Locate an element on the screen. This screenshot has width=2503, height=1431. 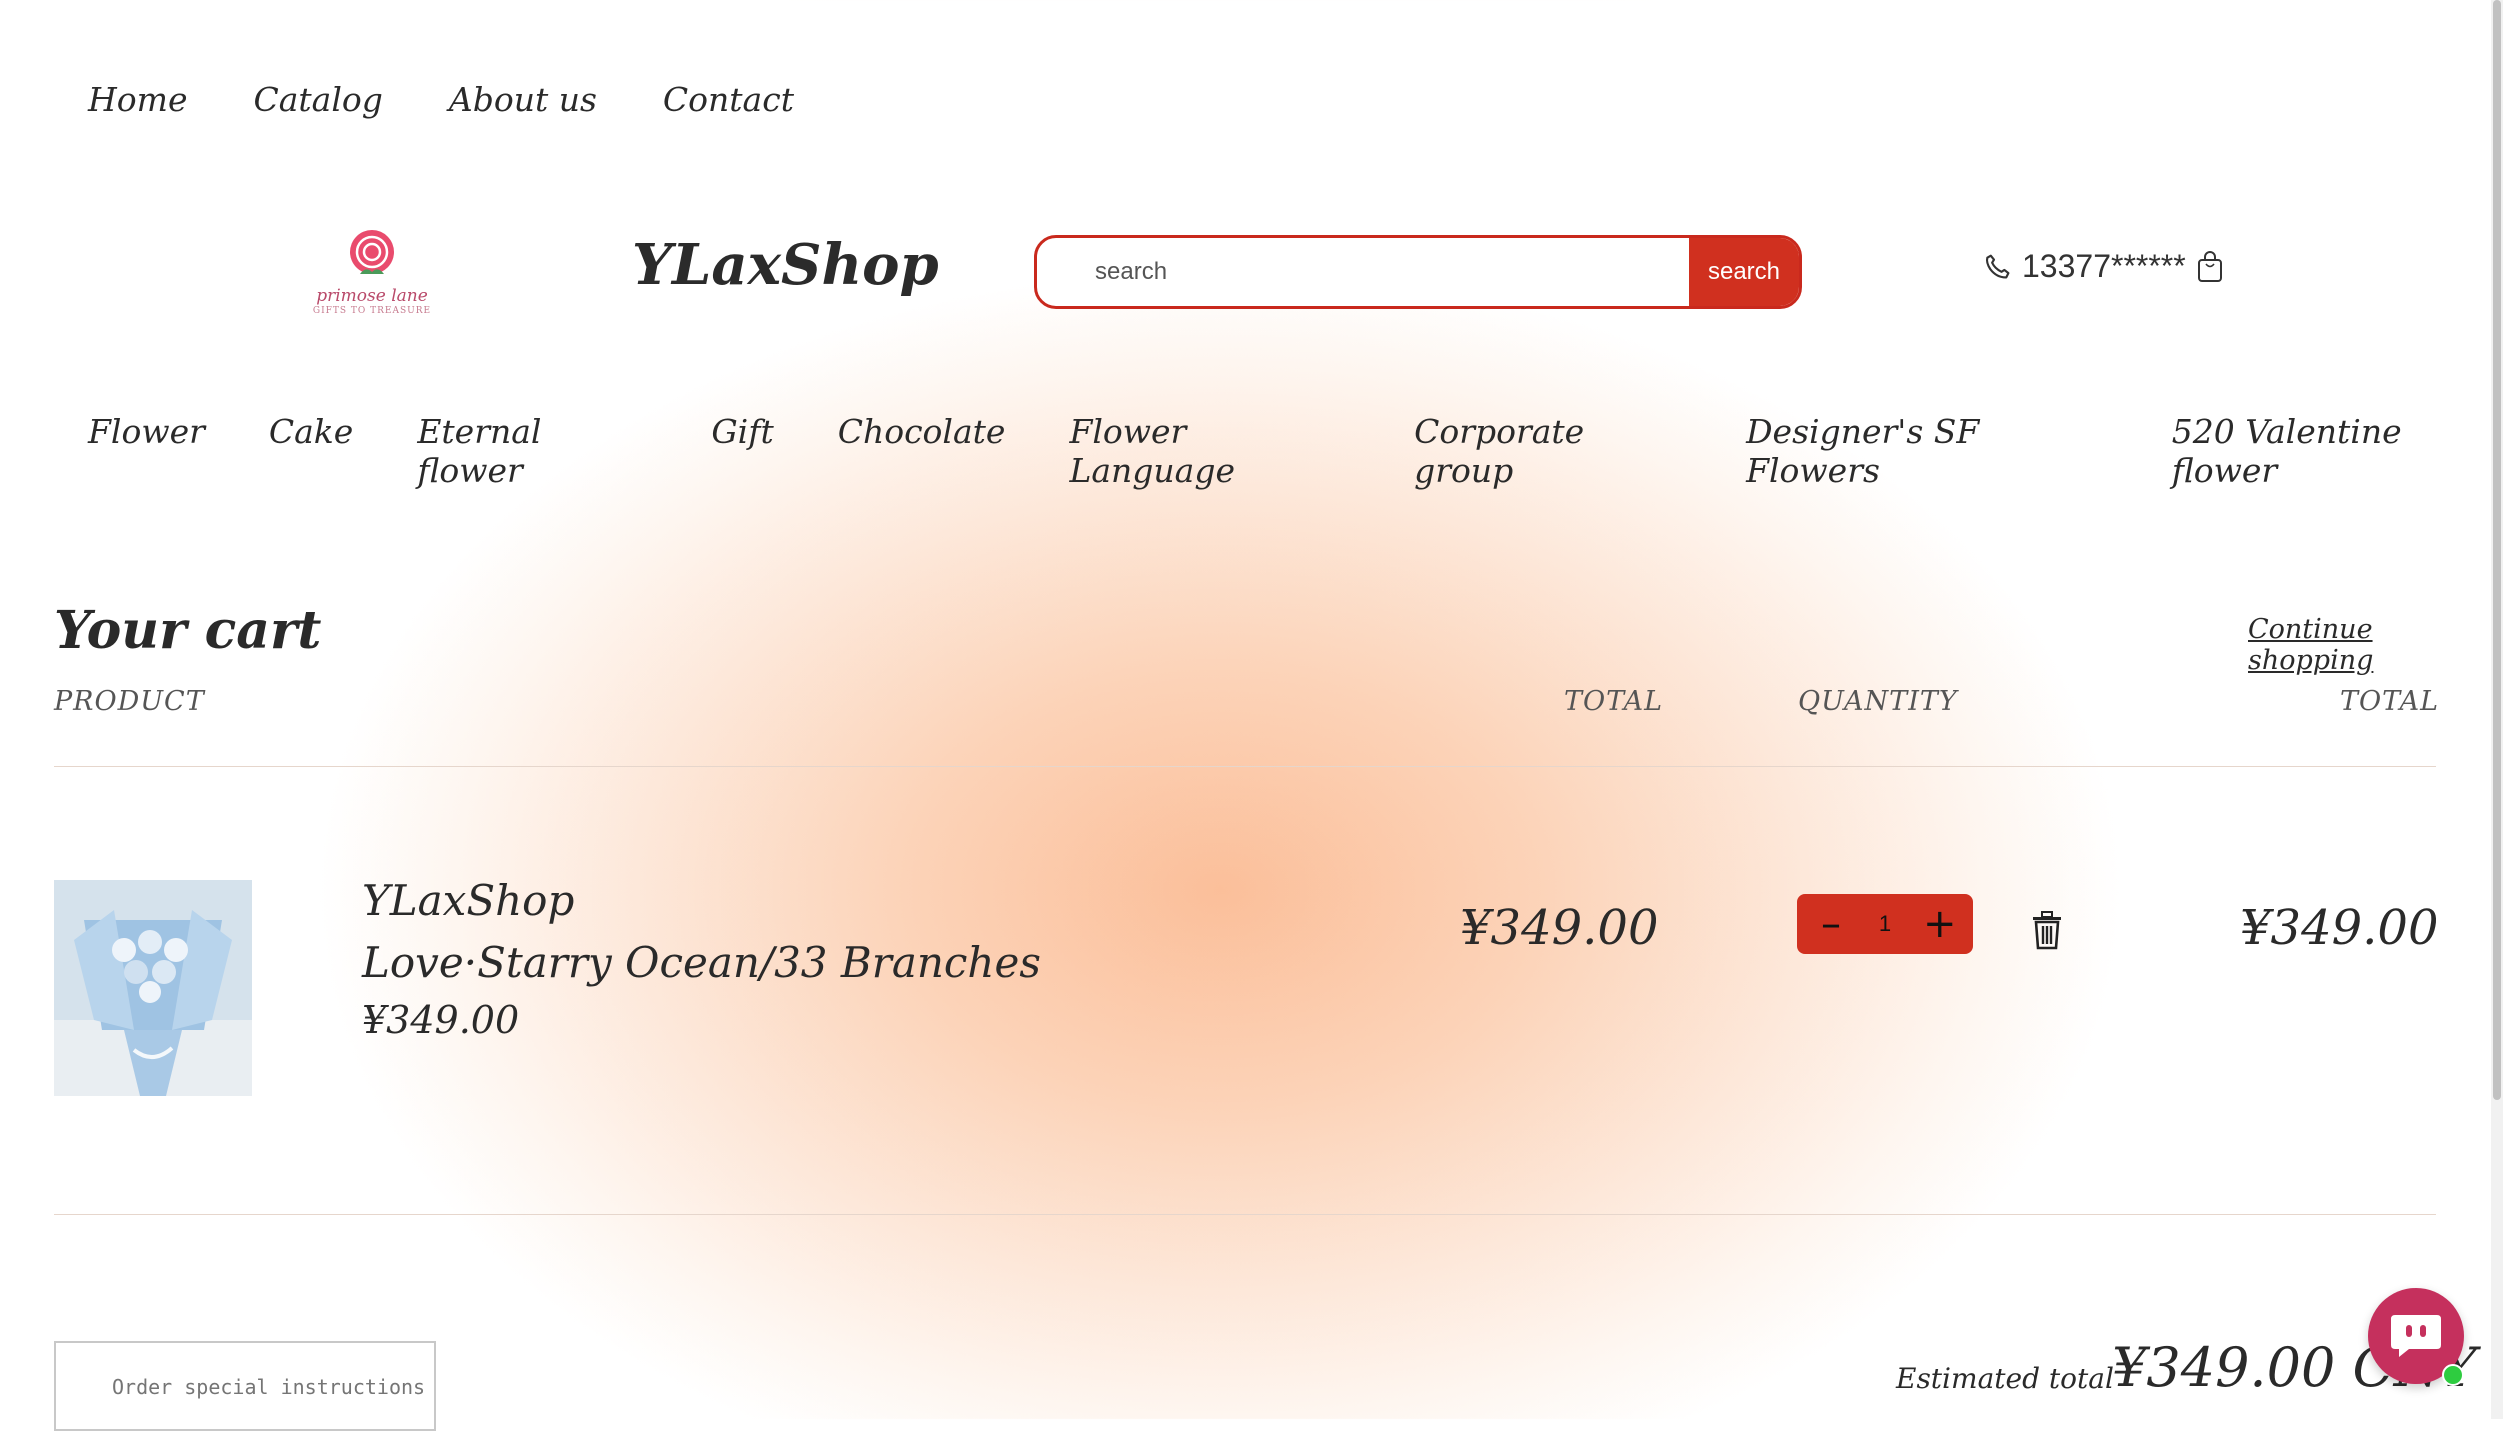
column-header-price: TOTAL is located at coordinates (1614, 701).